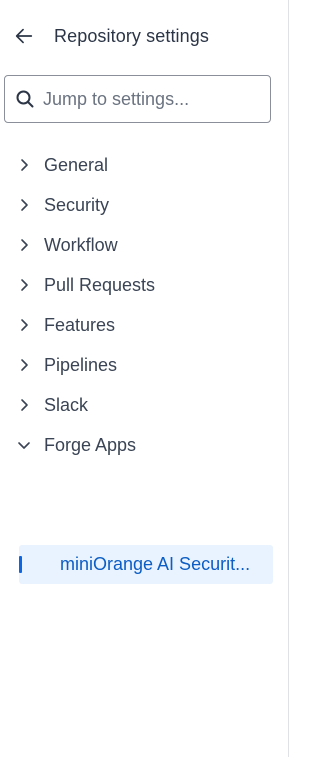 Image resolution: width=320 pixels, height=757 pixels. I want to click on nav-item-label: General, so click(76, 164).